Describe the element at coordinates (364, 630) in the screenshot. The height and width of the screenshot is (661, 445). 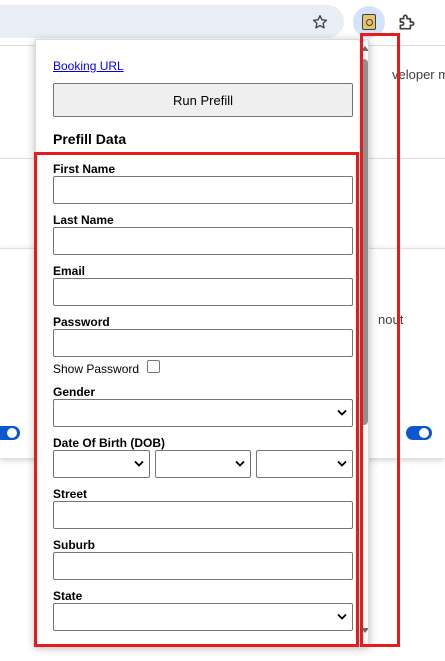
I see `scroll-down-arrow-icon` at that location.